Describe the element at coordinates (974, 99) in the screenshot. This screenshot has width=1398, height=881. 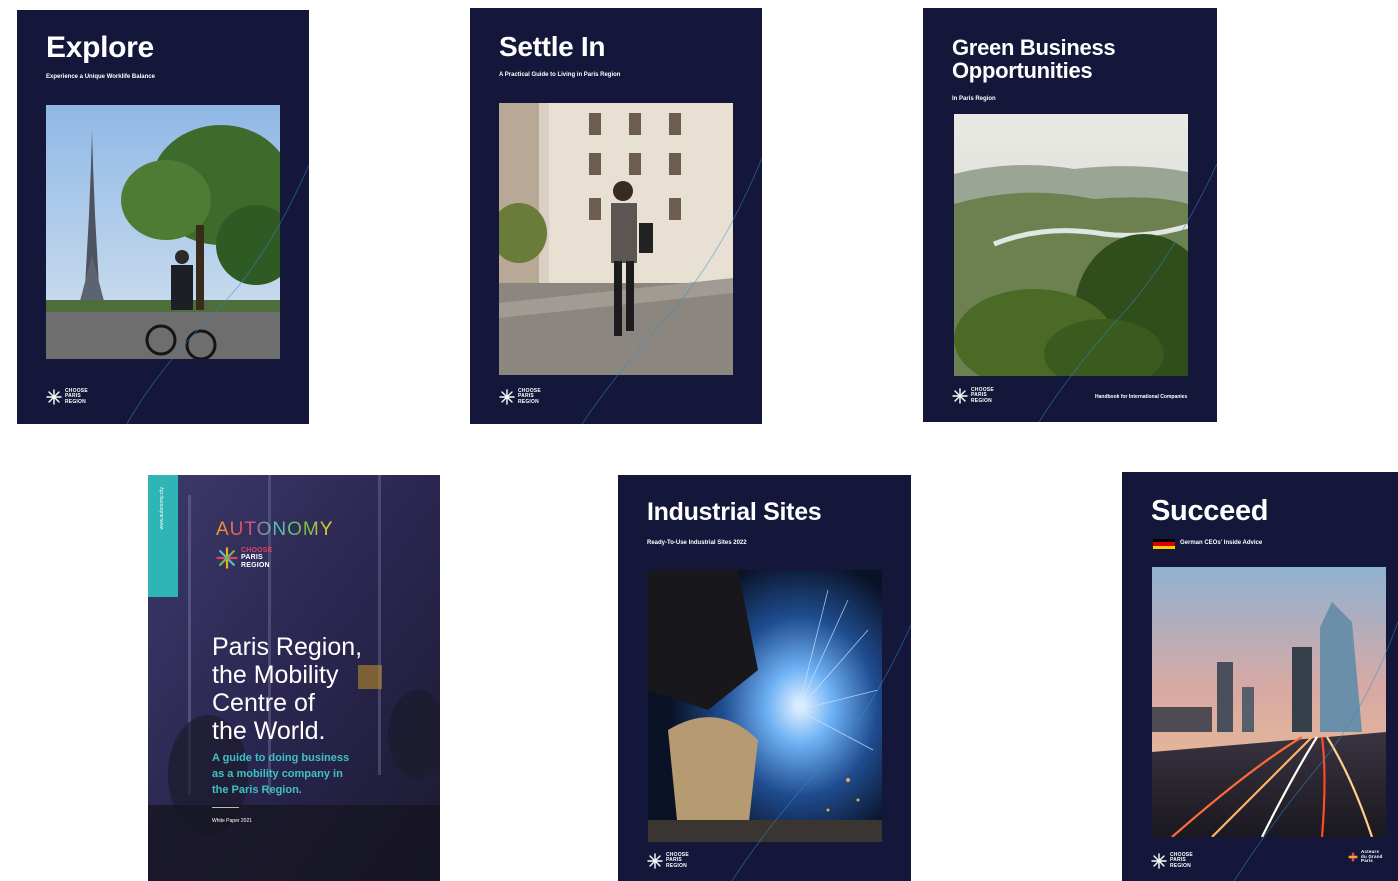
I see `cover-subtitle: In Paris Region` at that location.